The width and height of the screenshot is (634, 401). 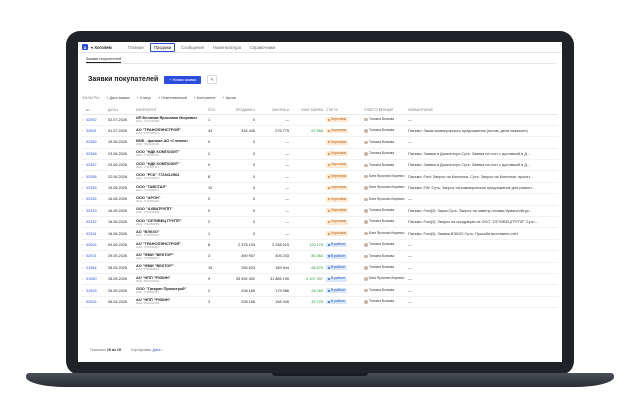 What do you see at coordinates (241, 110) in the screenshot?
I see `col-sales: ПРОДАЖИ ₽` at bounding box center [241, 110].